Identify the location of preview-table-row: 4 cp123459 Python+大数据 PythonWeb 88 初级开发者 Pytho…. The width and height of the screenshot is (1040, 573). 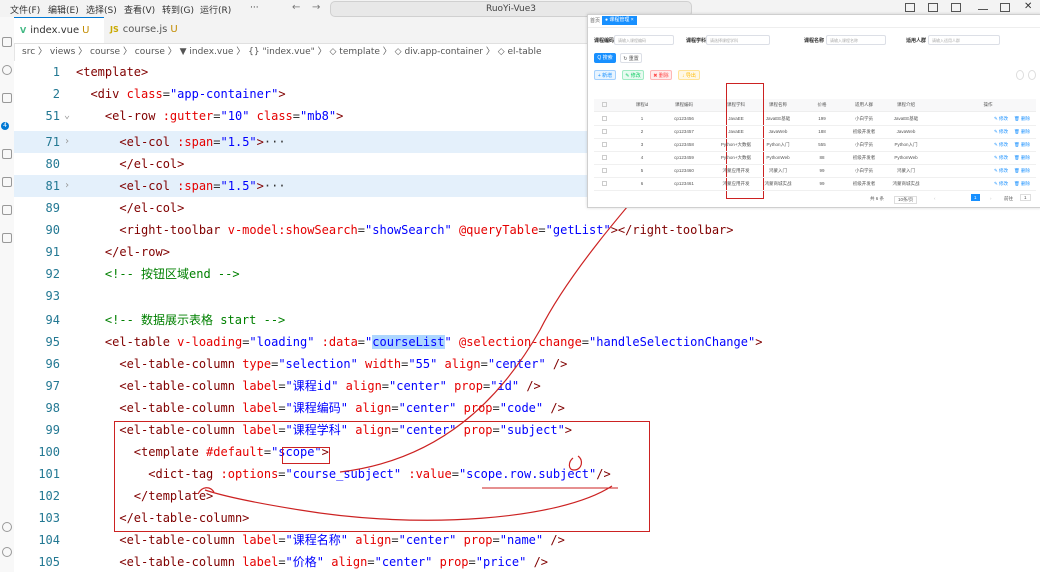
(815, 158).